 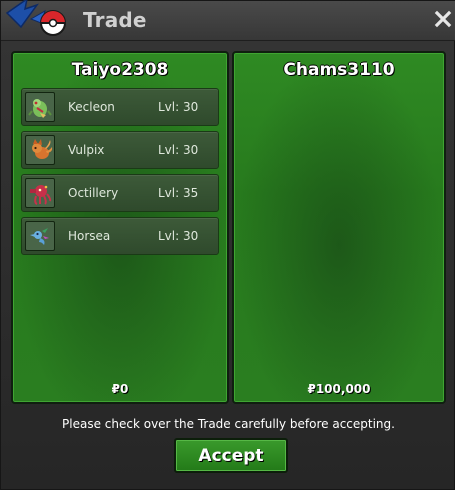 What do you see at coordinates (120, 70) in the screenshot?
I see `trainer-name-left: Taiyo2308` at bounding box center [120, 70].